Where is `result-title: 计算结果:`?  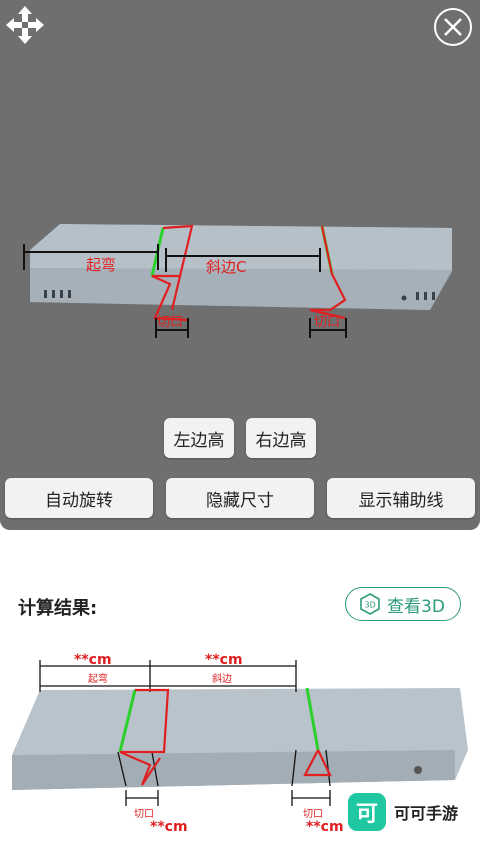 result-title: 计算结果: is located at coordinates (58, 608).